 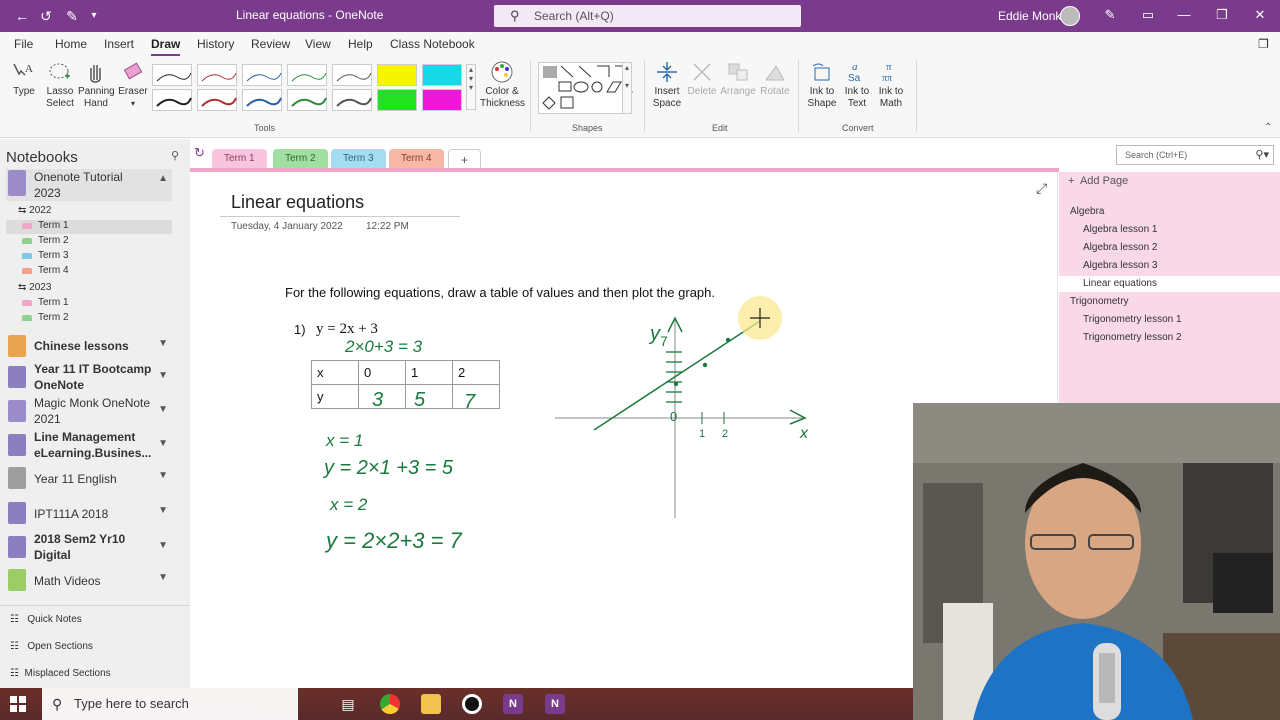 What do you see at coordinates (585, 88) in the screenshot?
I see `shapes-gallery` at bounding box center [585, 88].